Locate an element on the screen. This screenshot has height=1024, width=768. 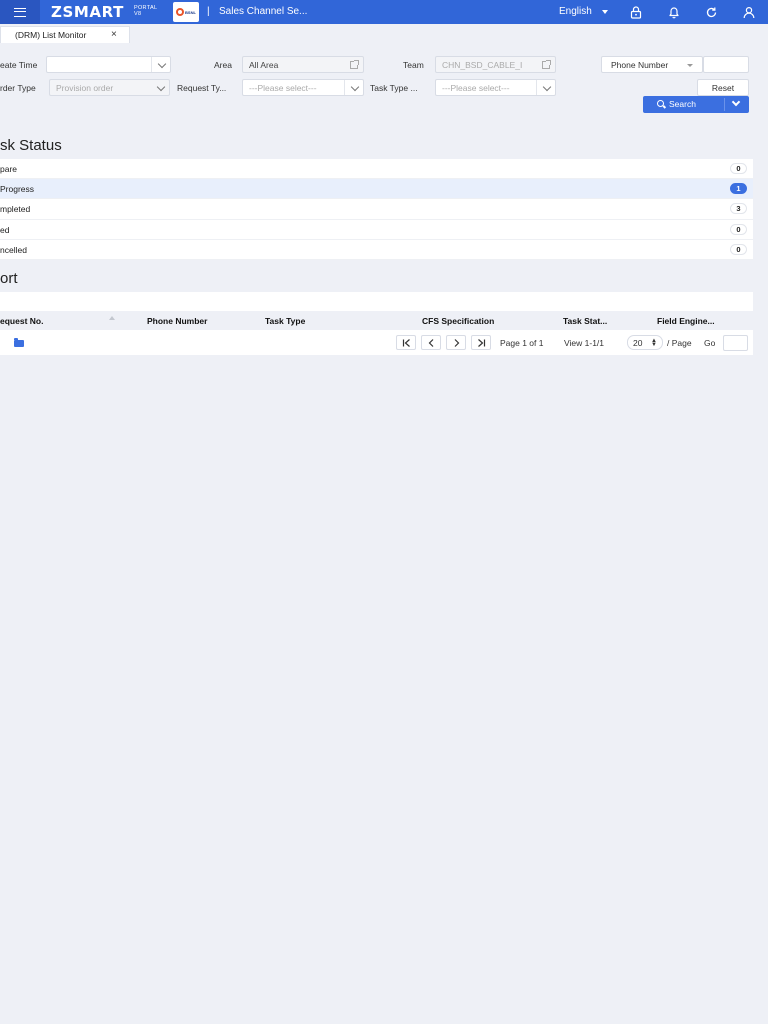
status-item-completed: mpleted 3 is located at coordinates (376, 209).